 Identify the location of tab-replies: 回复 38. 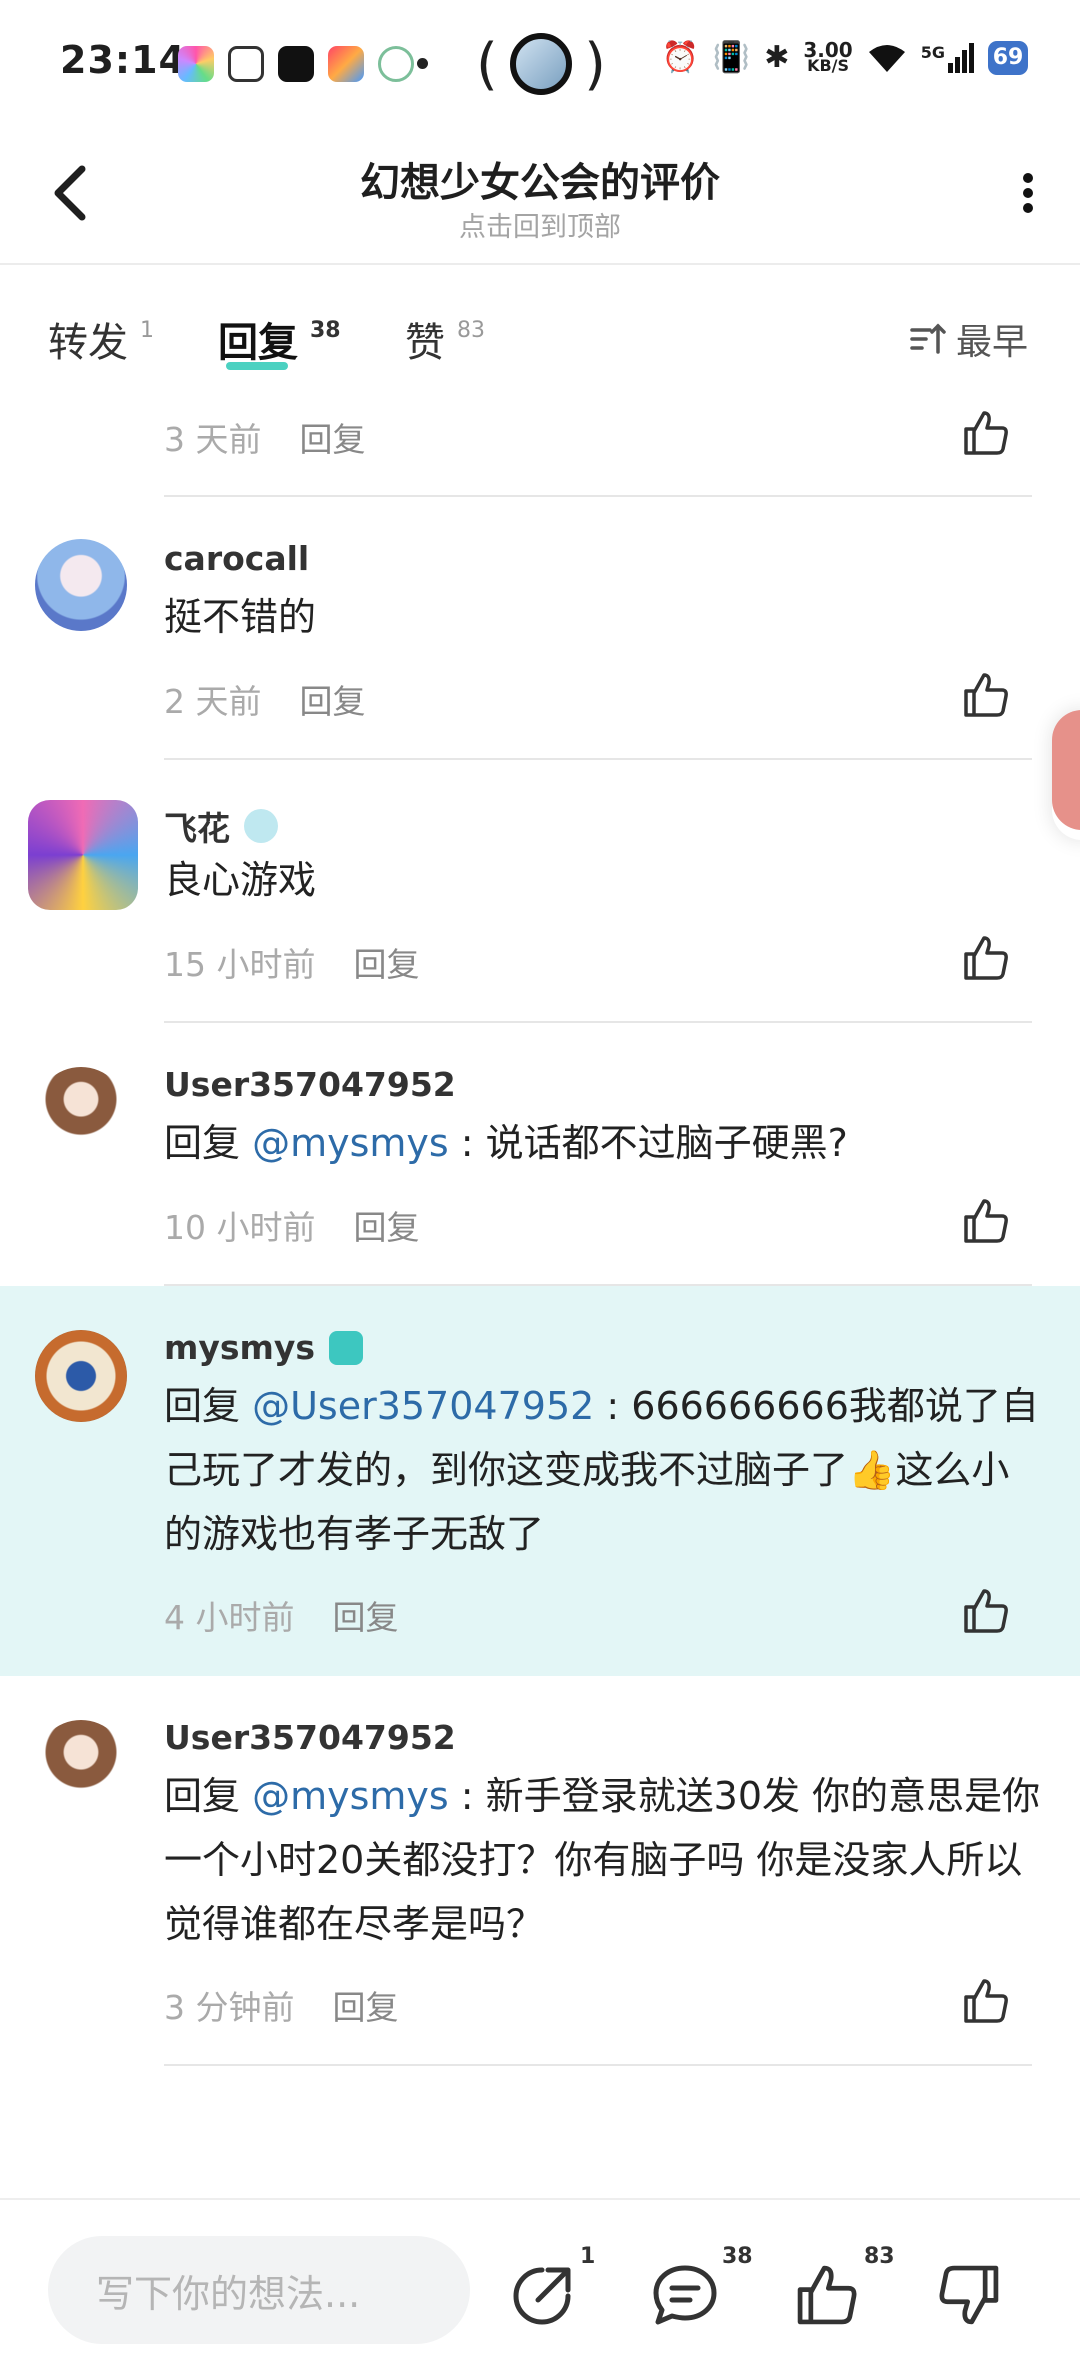
(279, 340).